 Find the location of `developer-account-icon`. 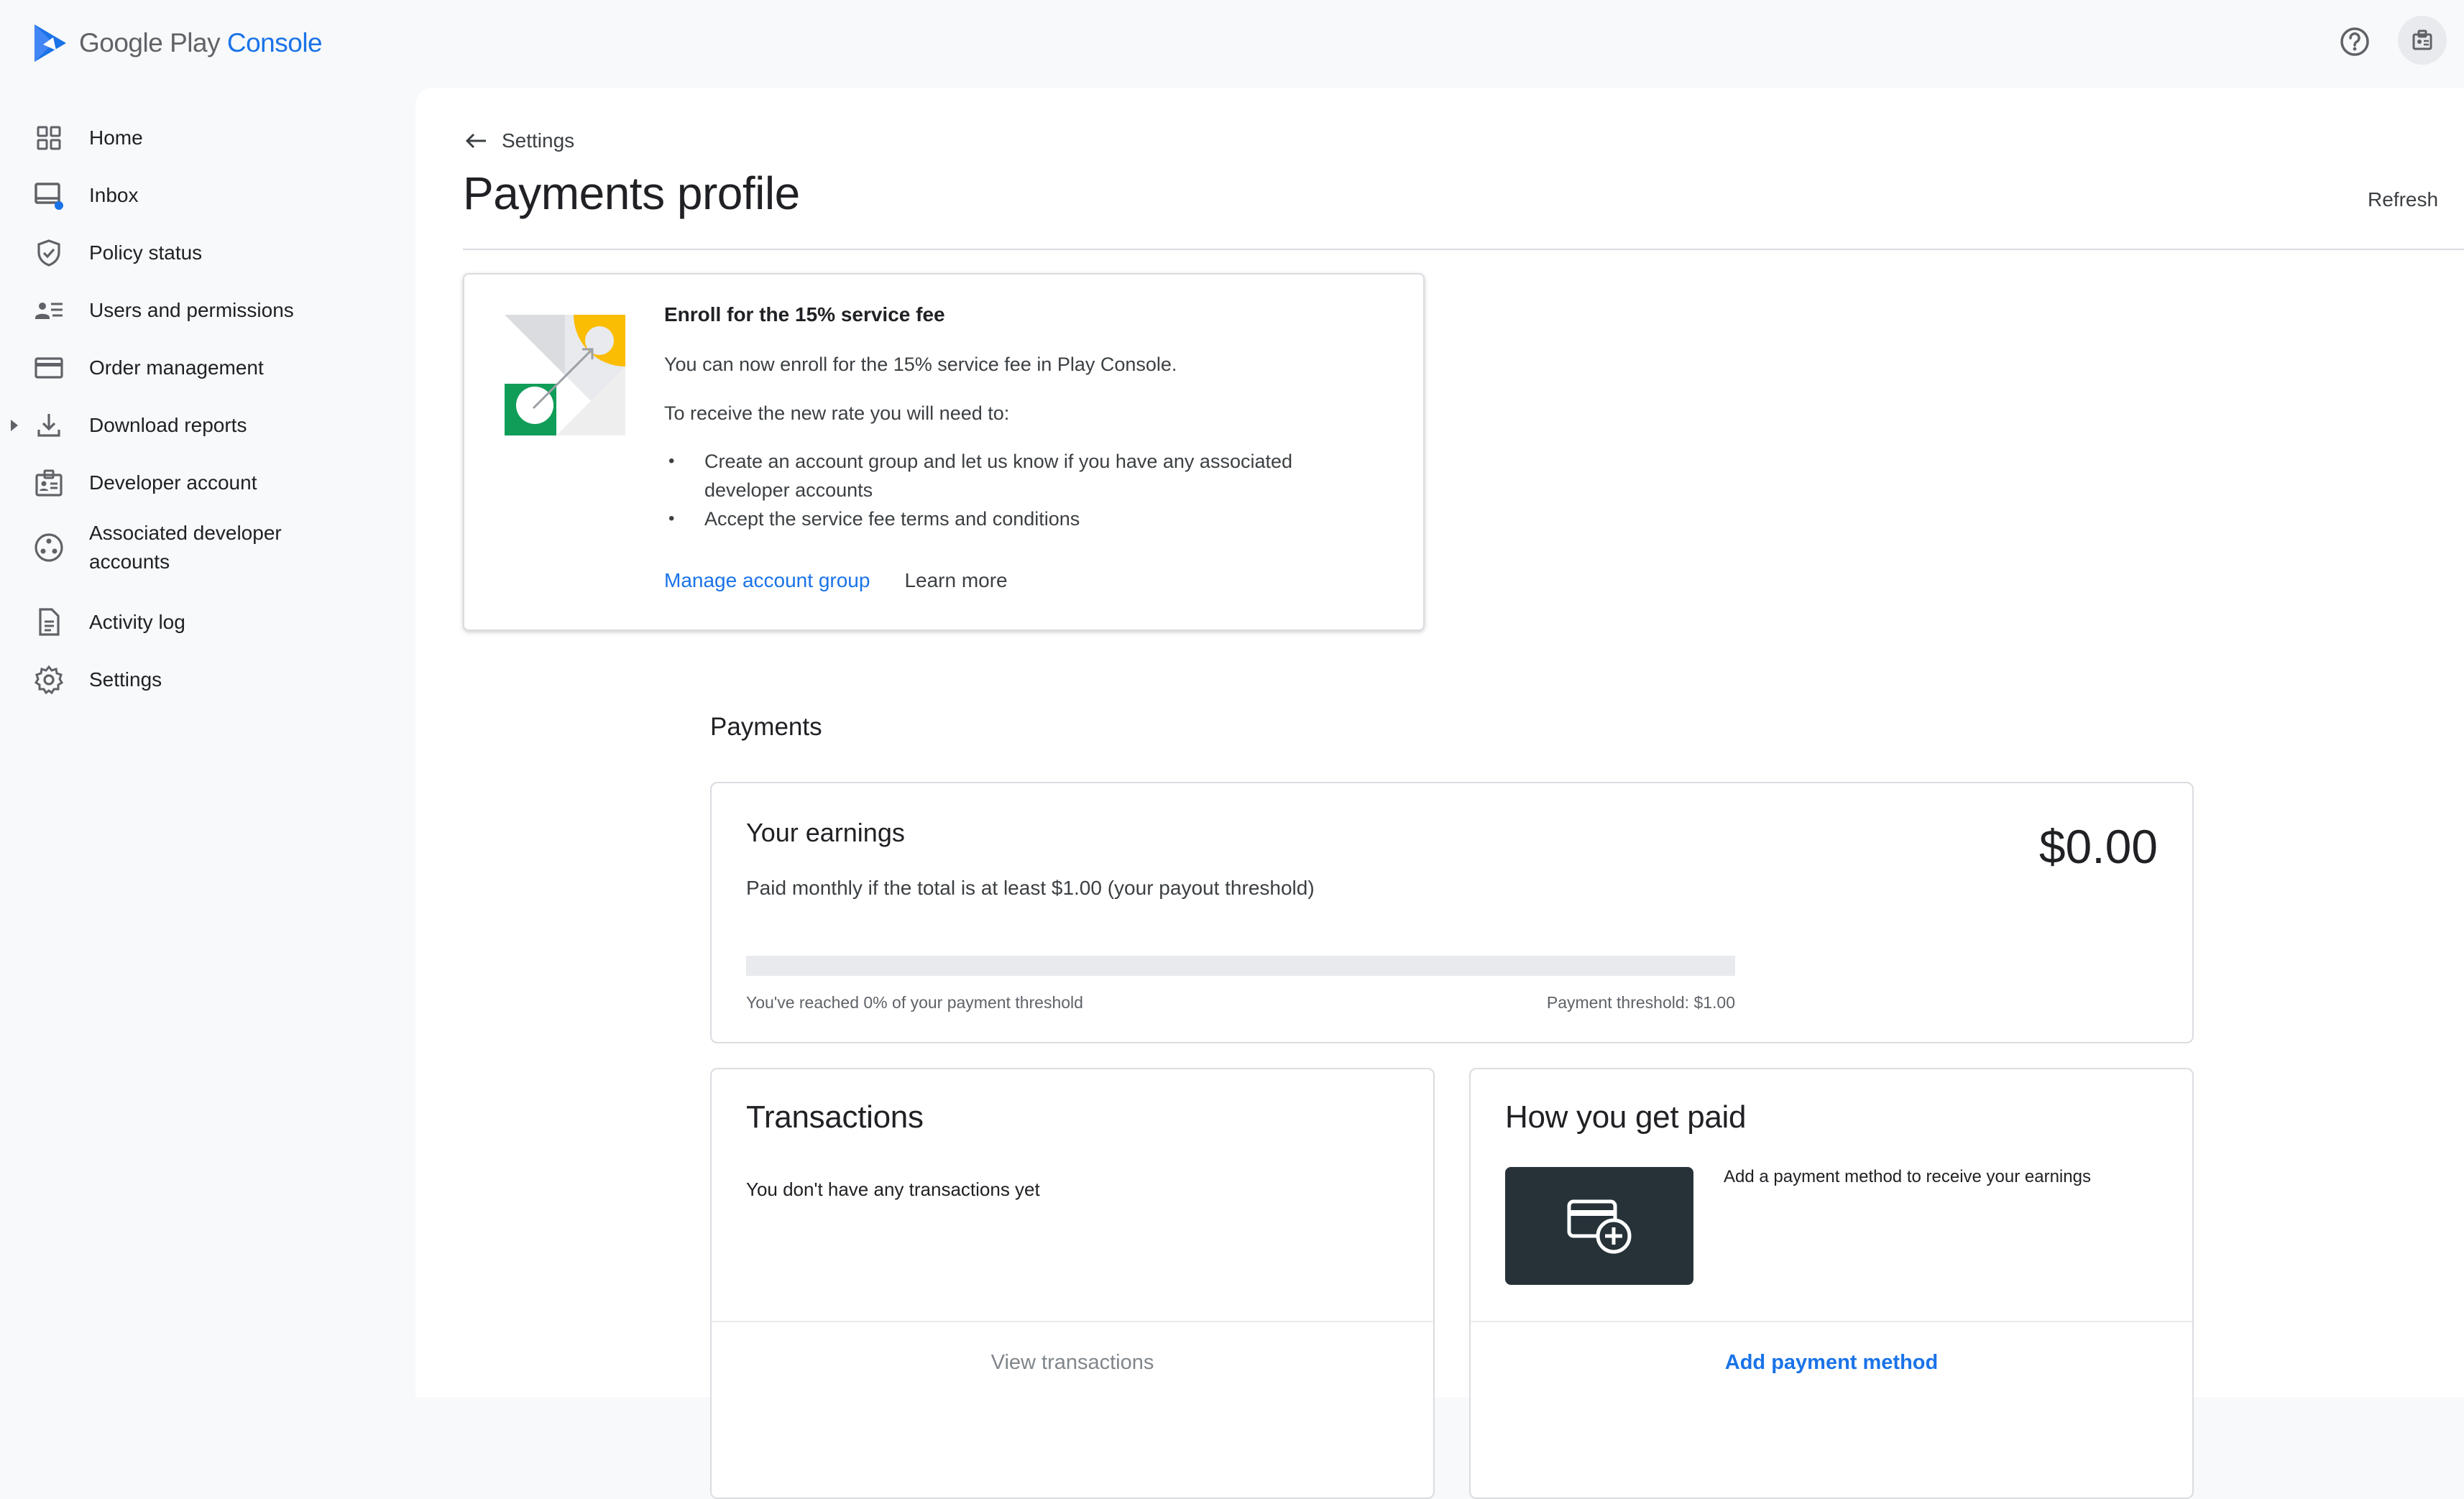

developer-account-icon is located at coordinates (2422, 40).